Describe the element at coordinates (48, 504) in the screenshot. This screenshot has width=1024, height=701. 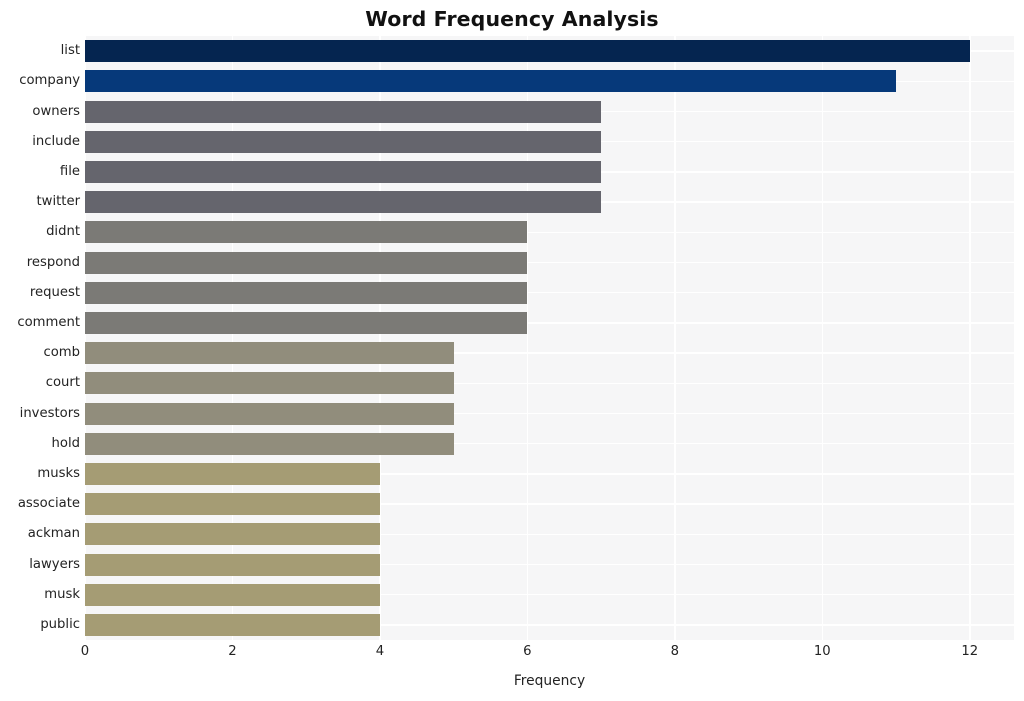
I see `y-tick-label: associate` at that location.